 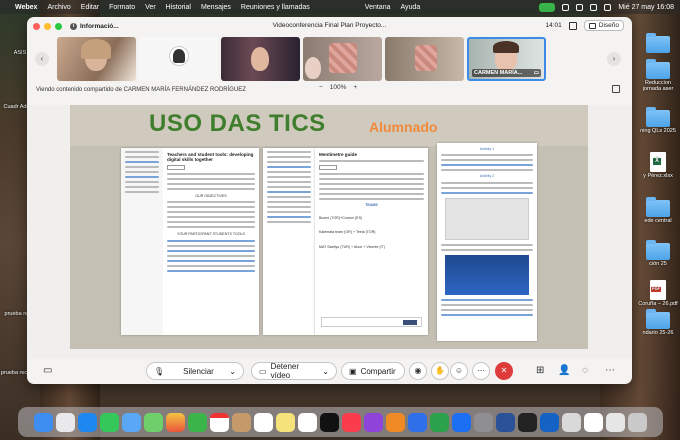 I want to click on reminders-icon, so click(x=263, y=422).